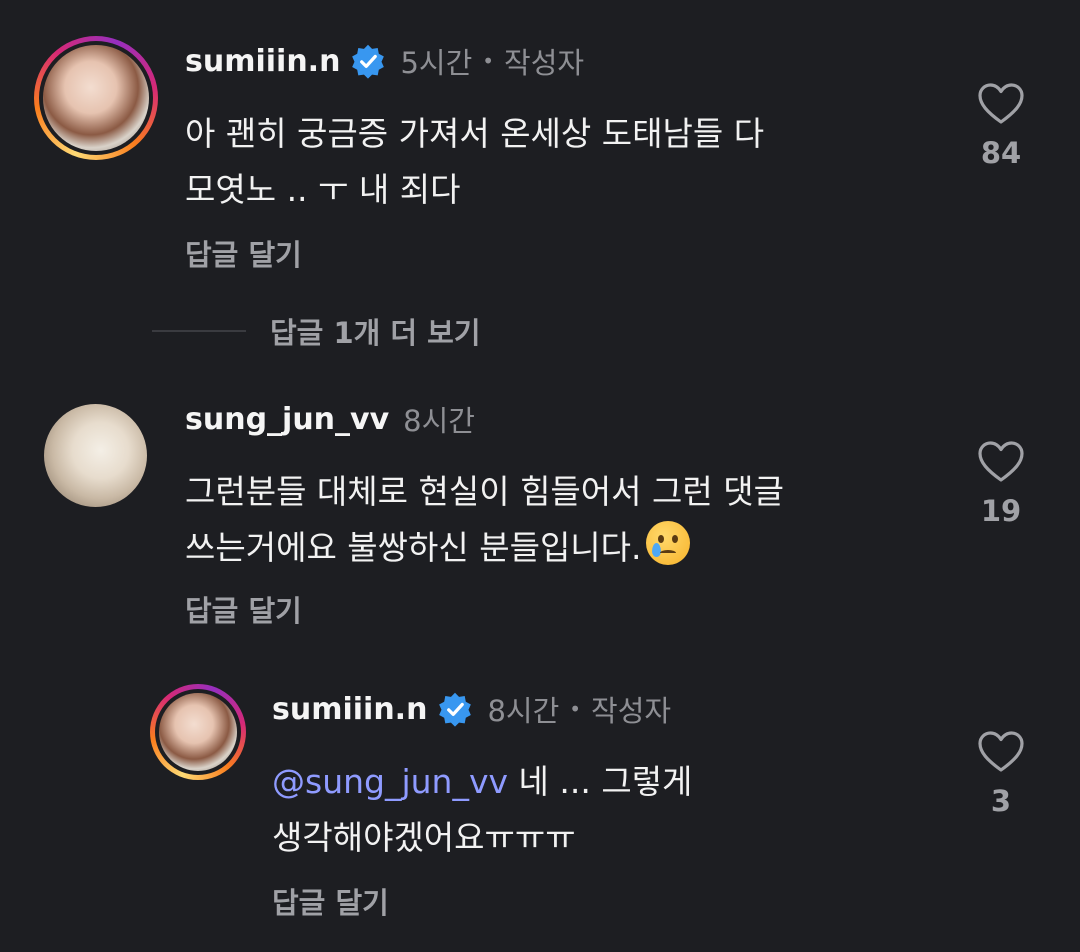 The height and width of the screenshot is (952, 1080). I want to click on like-button: 19, so click(1001, 484).